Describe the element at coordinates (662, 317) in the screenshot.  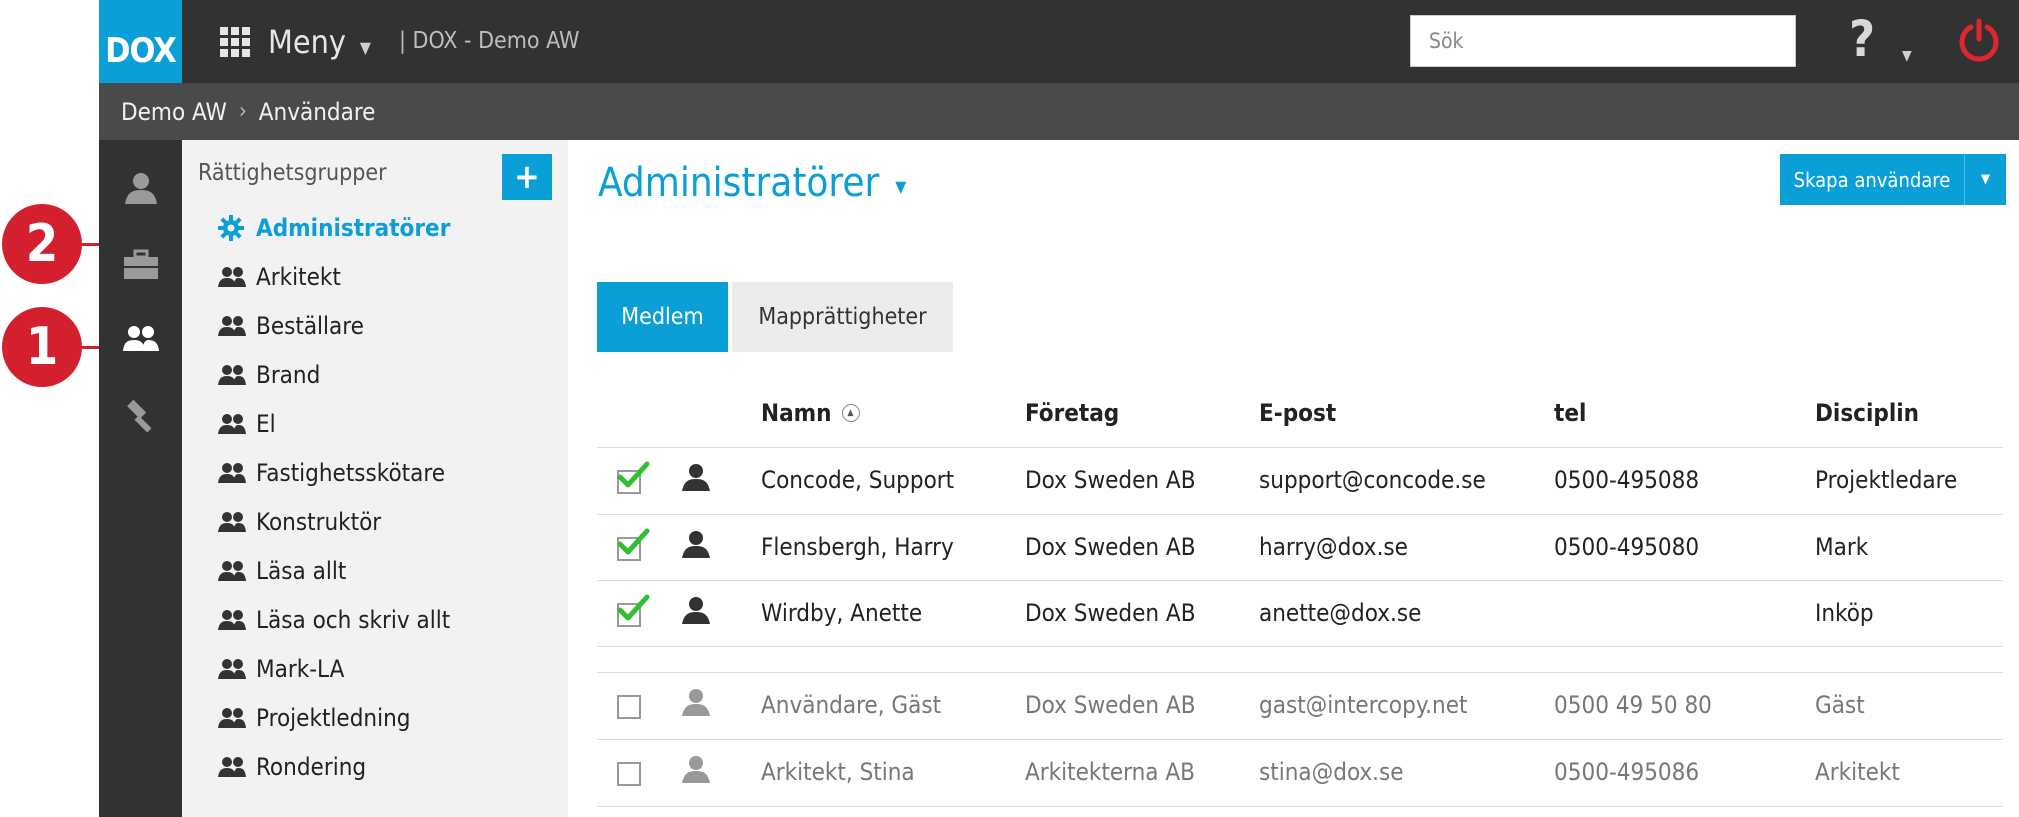
I see `tab-medlem: Medlem` at that location.